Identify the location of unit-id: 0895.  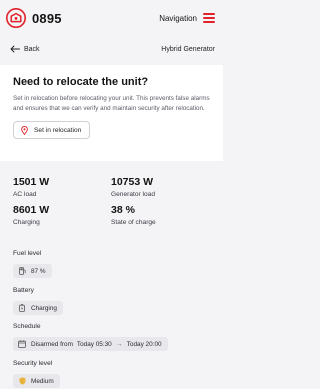
(47, 18).